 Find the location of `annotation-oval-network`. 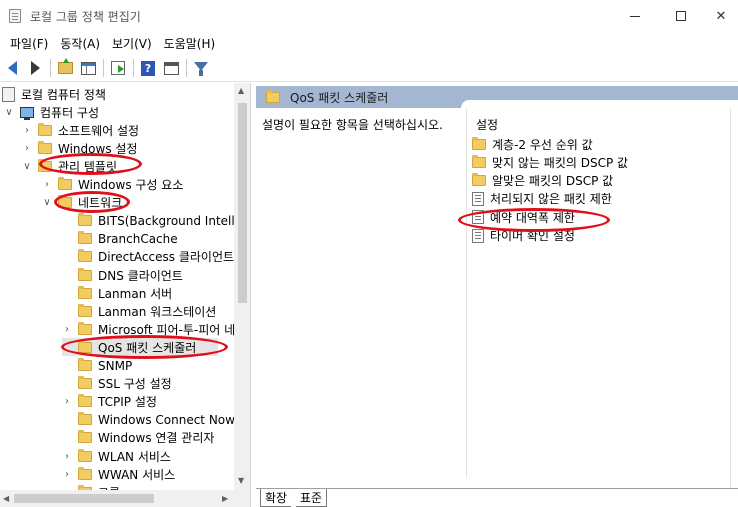

annotation-oval-network is located at coordinates (92, 202).